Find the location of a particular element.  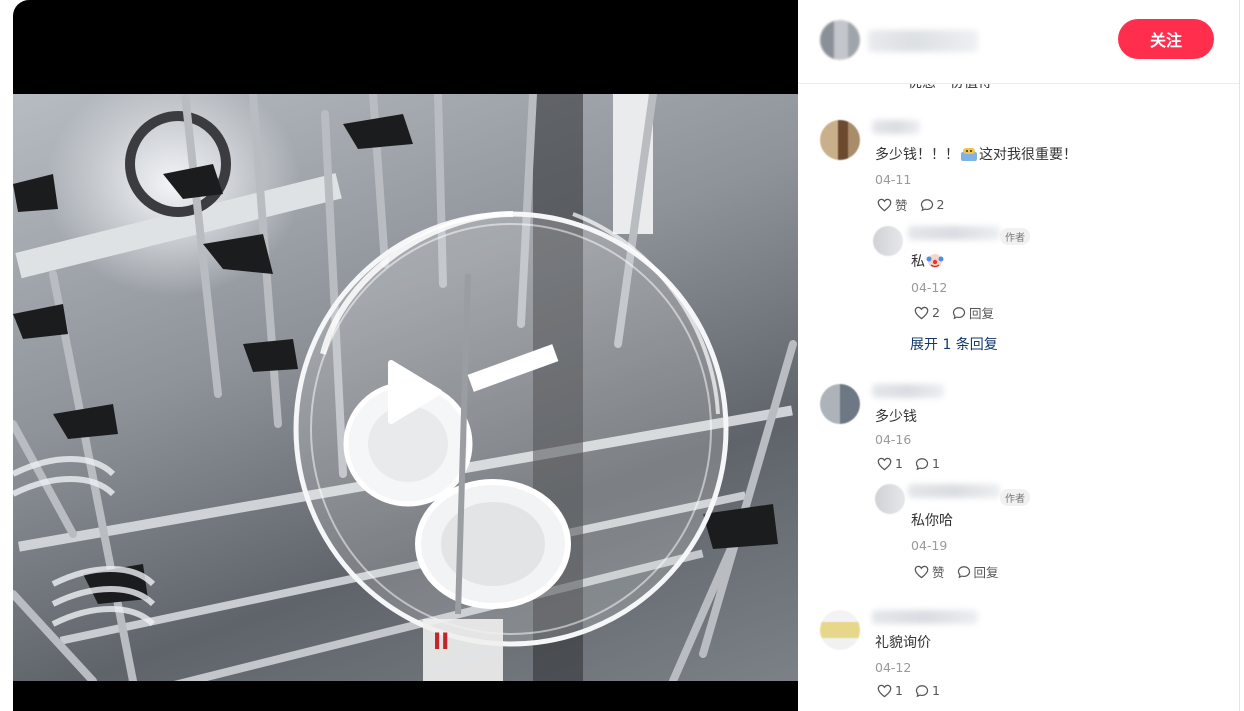

play-icon is located at coordinates (415, 392).